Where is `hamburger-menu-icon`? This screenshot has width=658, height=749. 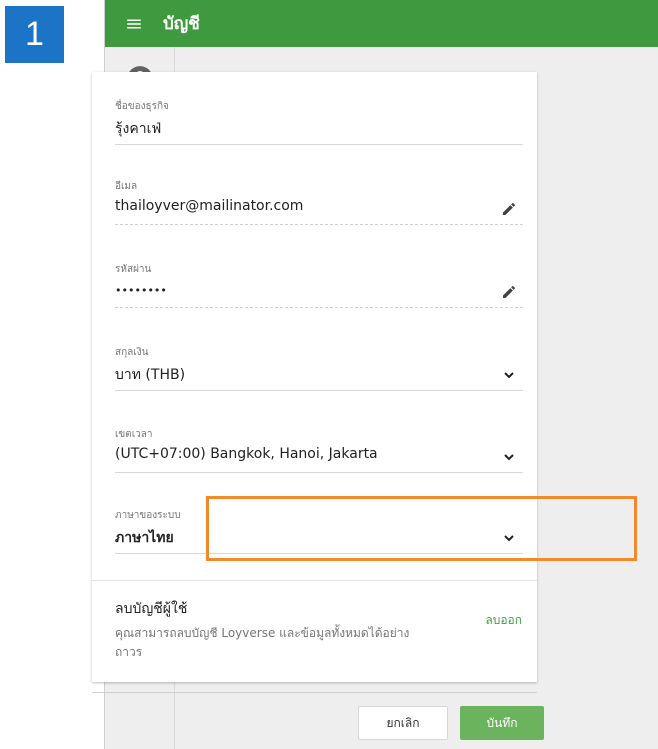
hamburger-menu-icon is located at coordinates (134, 23).